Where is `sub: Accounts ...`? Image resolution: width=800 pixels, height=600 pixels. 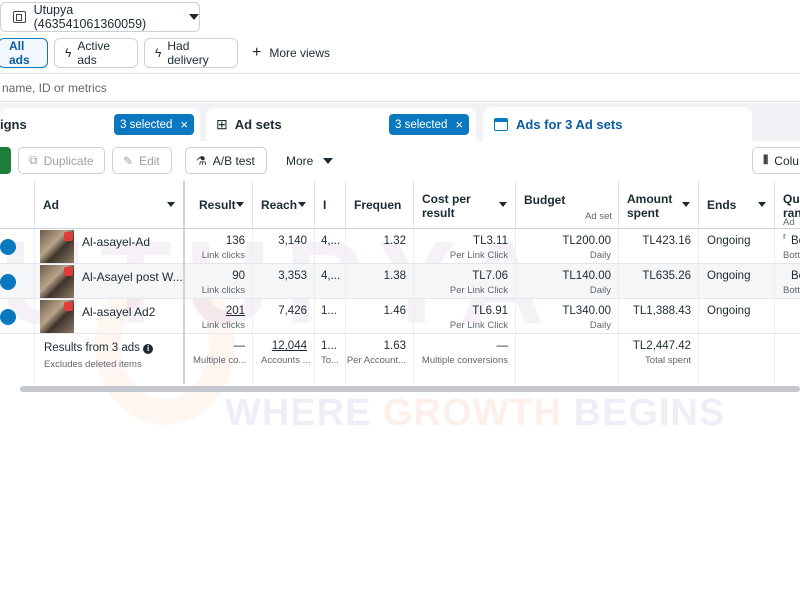
sub: Accounts ... is located at coordinates (286, 360).